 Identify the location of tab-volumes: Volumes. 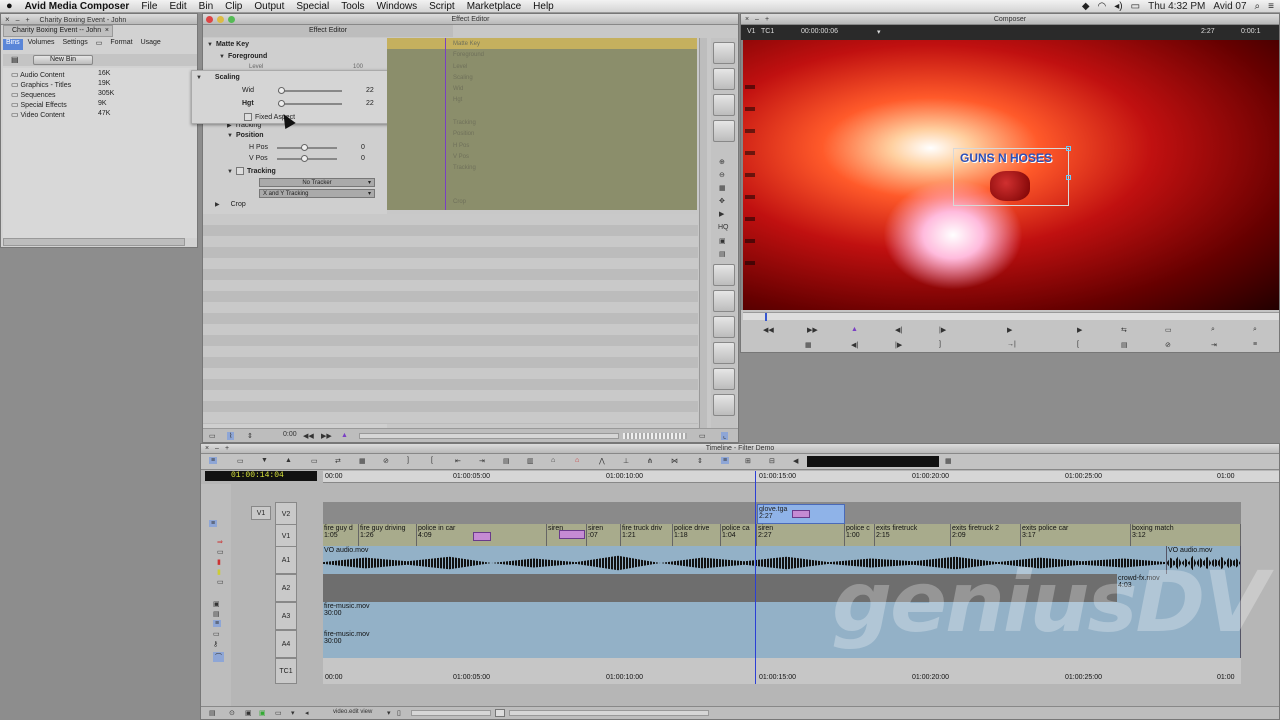
(41, 44).